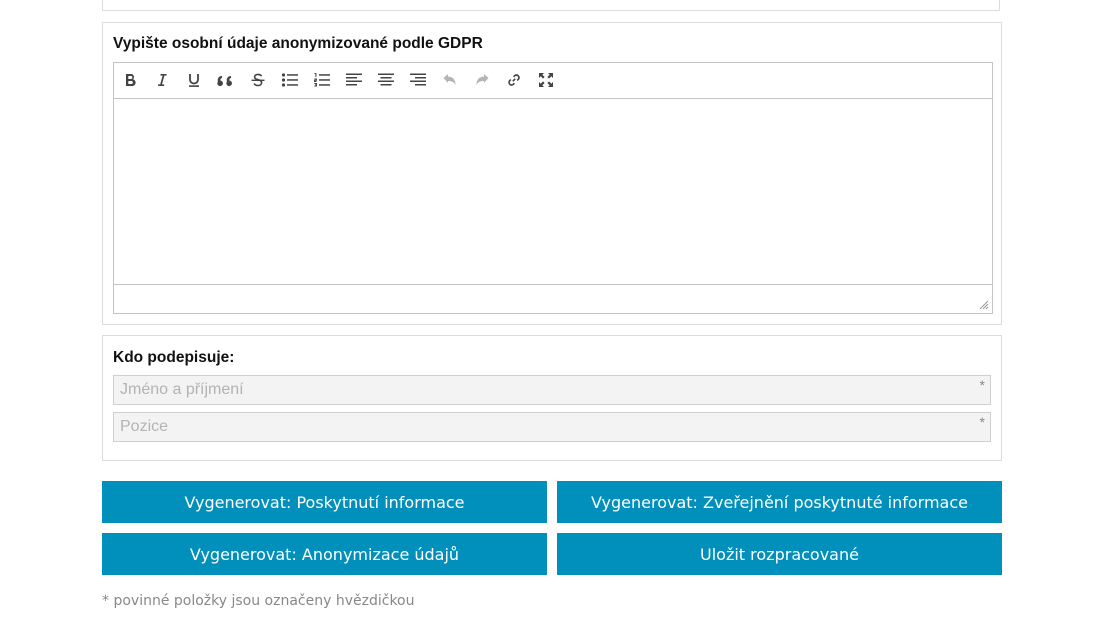 This screenshot has height=628, width=1115. Describe the element at coordinates (779, 554) in the screenshot. I see `save-draft-button: Uložit rozpracované` at that location.